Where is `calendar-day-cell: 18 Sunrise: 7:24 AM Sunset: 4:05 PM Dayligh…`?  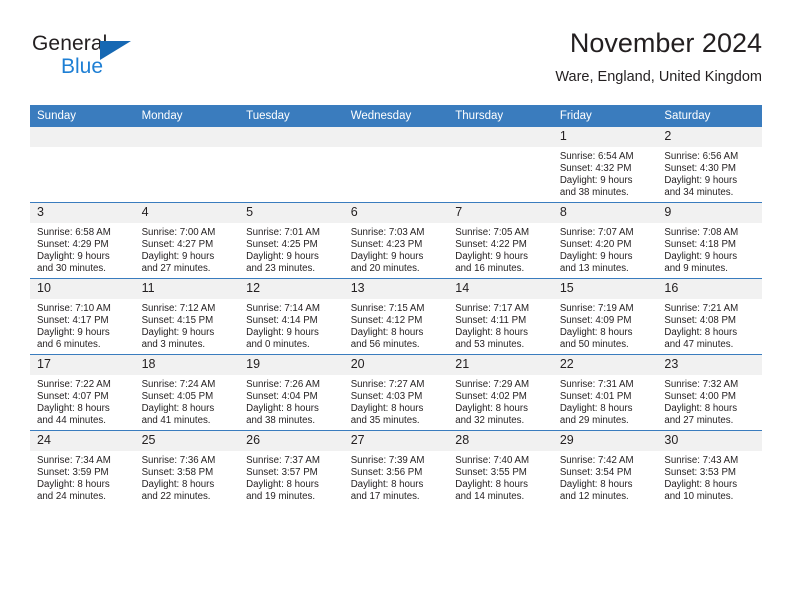
calendar-day-cell: 18 Sunrise: 7:24 AM Sunset: 4:05 PM Dayligh… is located at coordinates (187, 392).